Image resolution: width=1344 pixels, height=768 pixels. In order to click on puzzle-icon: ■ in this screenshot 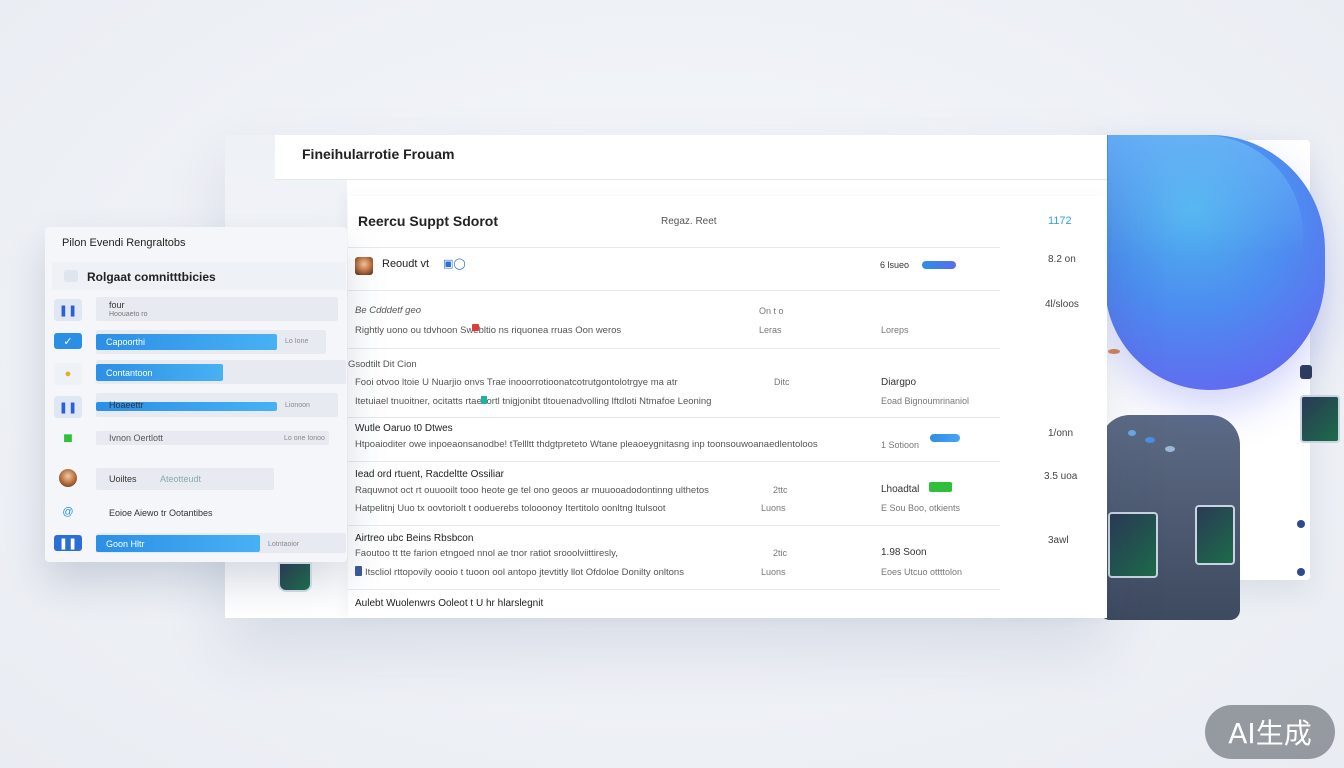, I will do `click(68, 438)`.